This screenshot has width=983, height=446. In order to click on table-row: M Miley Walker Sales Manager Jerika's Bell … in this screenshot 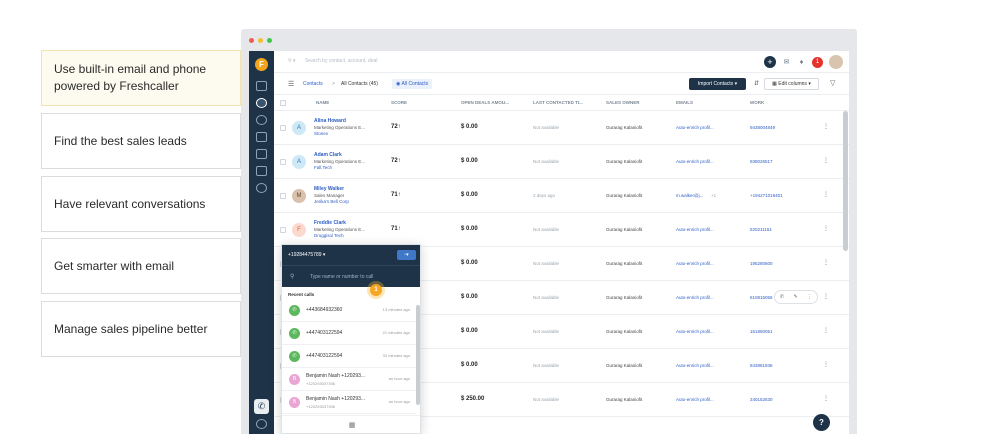, I will do `click(561, 196)`.